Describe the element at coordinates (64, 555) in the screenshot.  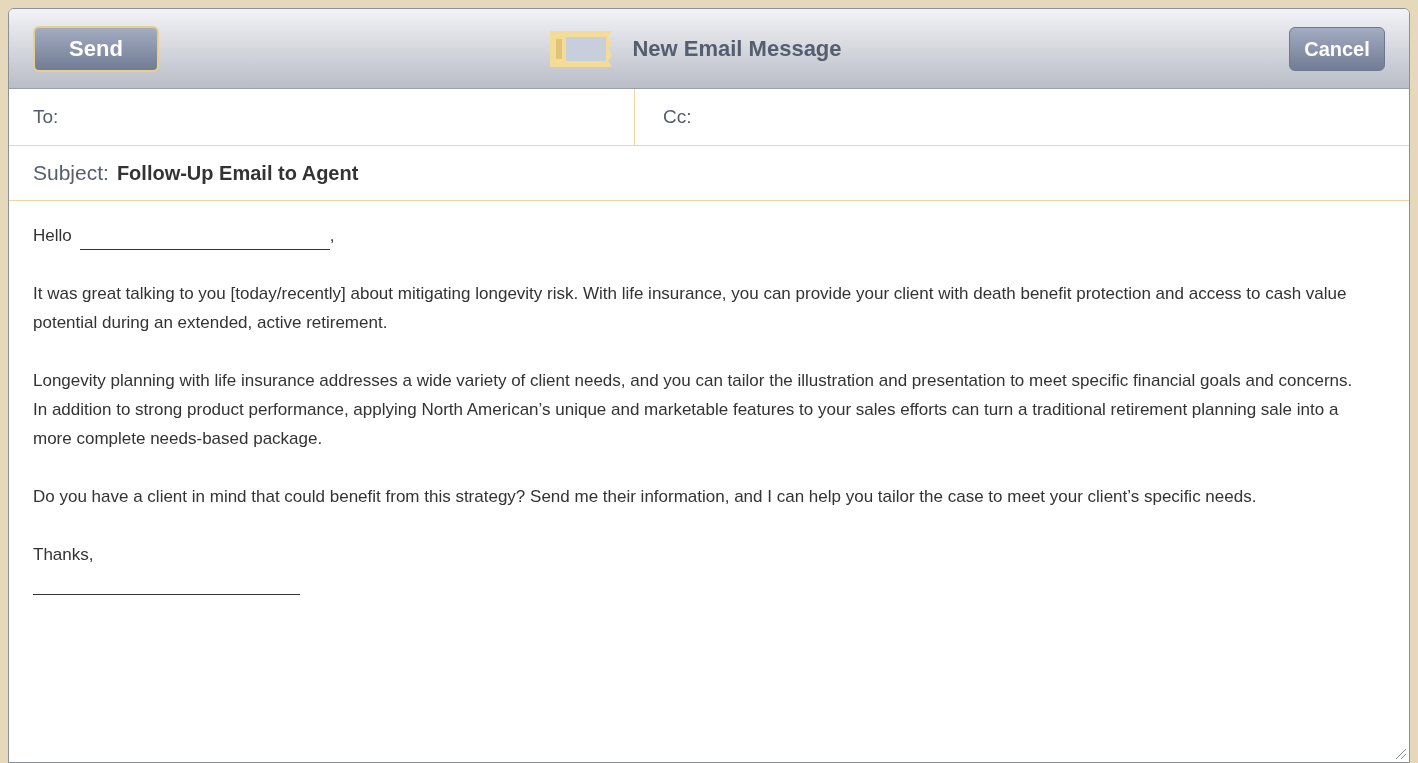
I see `closing-text: Thanks,` at that location.